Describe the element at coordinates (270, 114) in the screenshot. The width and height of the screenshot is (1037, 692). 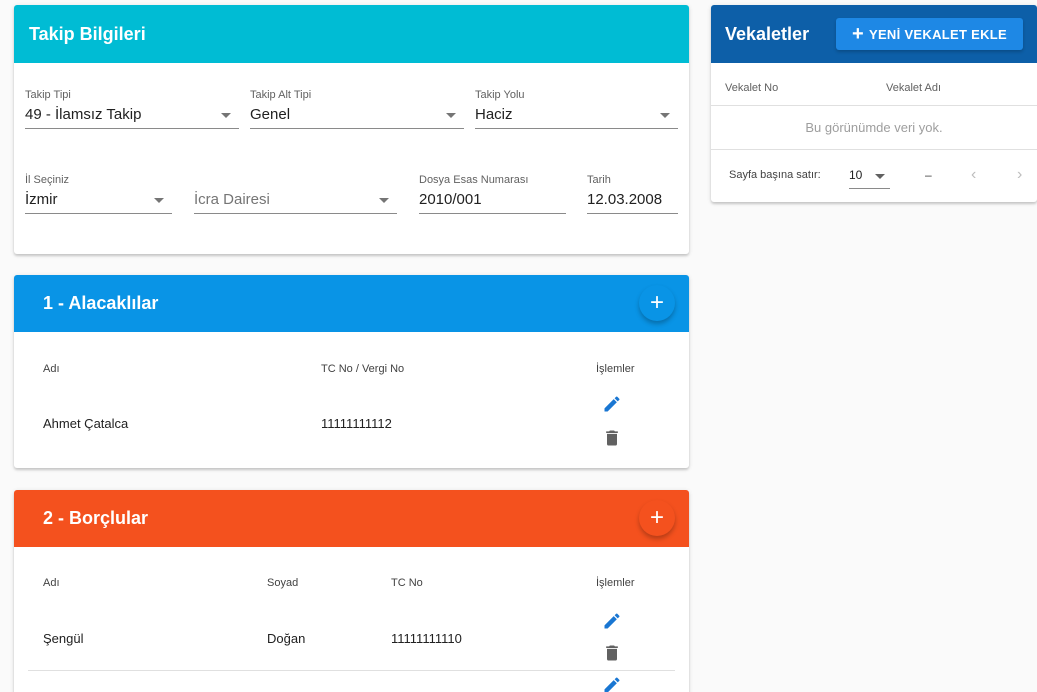
I see `takip-alt-tipi-value: Genel` at that location.